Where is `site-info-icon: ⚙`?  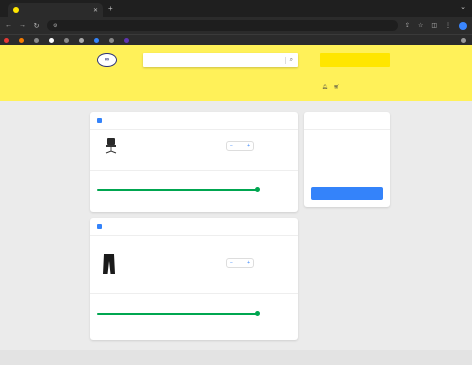 site-info-icon: ⚙ is located at coordinates (55, 26).